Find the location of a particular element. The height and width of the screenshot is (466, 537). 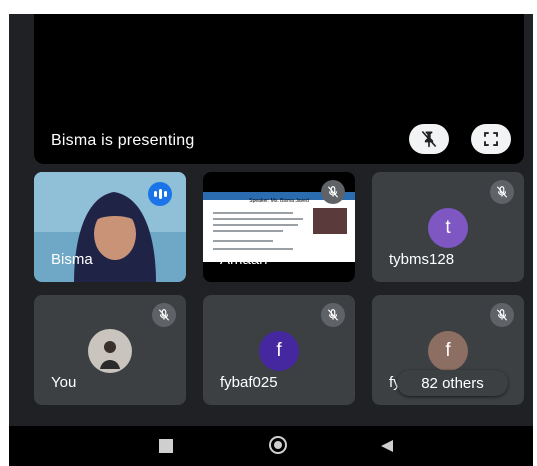

home-button is located at coordinates (278, 445).